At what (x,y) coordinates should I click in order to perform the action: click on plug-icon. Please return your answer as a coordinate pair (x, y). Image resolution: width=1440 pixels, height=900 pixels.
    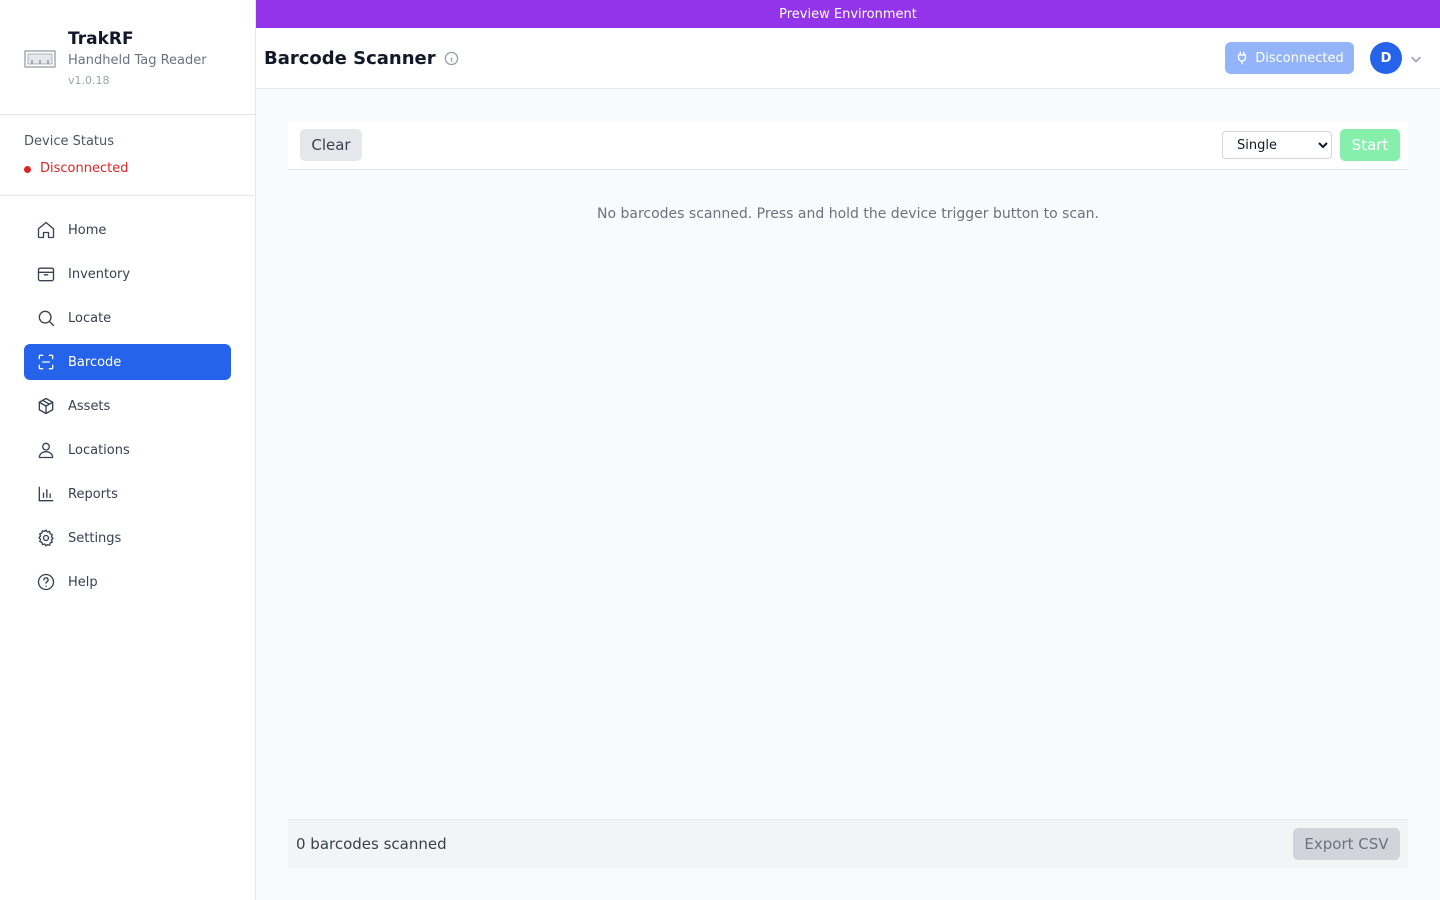
    Looking at the image, I should click on (1242, 58).